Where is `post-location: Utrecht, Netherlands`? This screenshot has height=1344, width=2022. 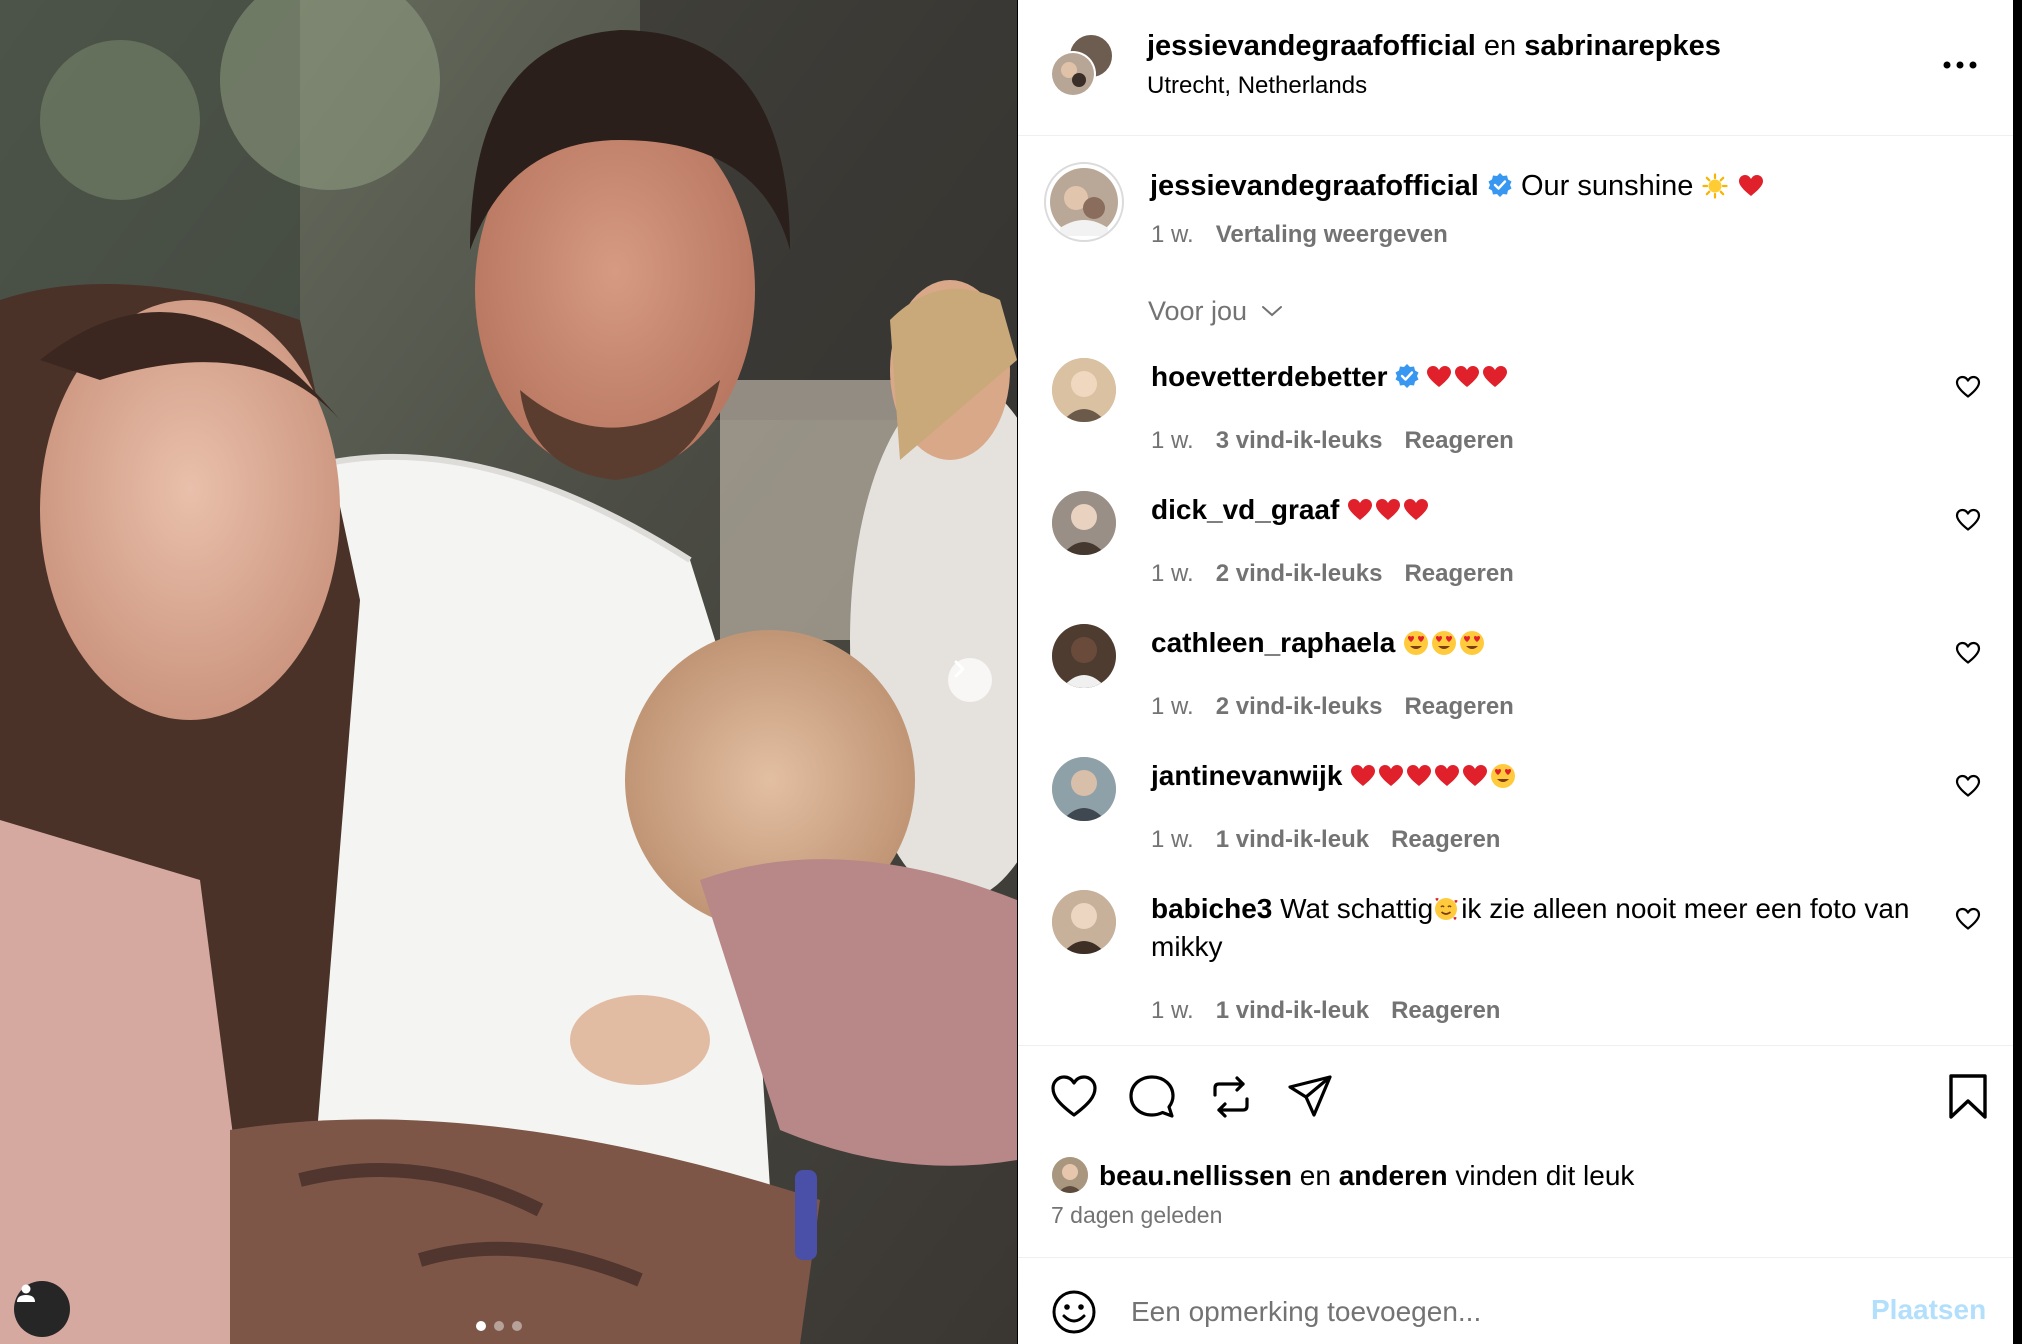
post-location: Utrecht, Netherlands is located at coordinates (1257, 86).